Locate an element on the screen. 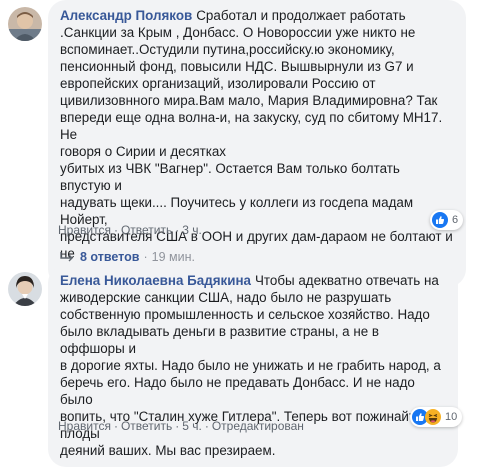 This screenshot has width=499, height=467. reactions-badge: 6 is located at coordinates (447, 220).